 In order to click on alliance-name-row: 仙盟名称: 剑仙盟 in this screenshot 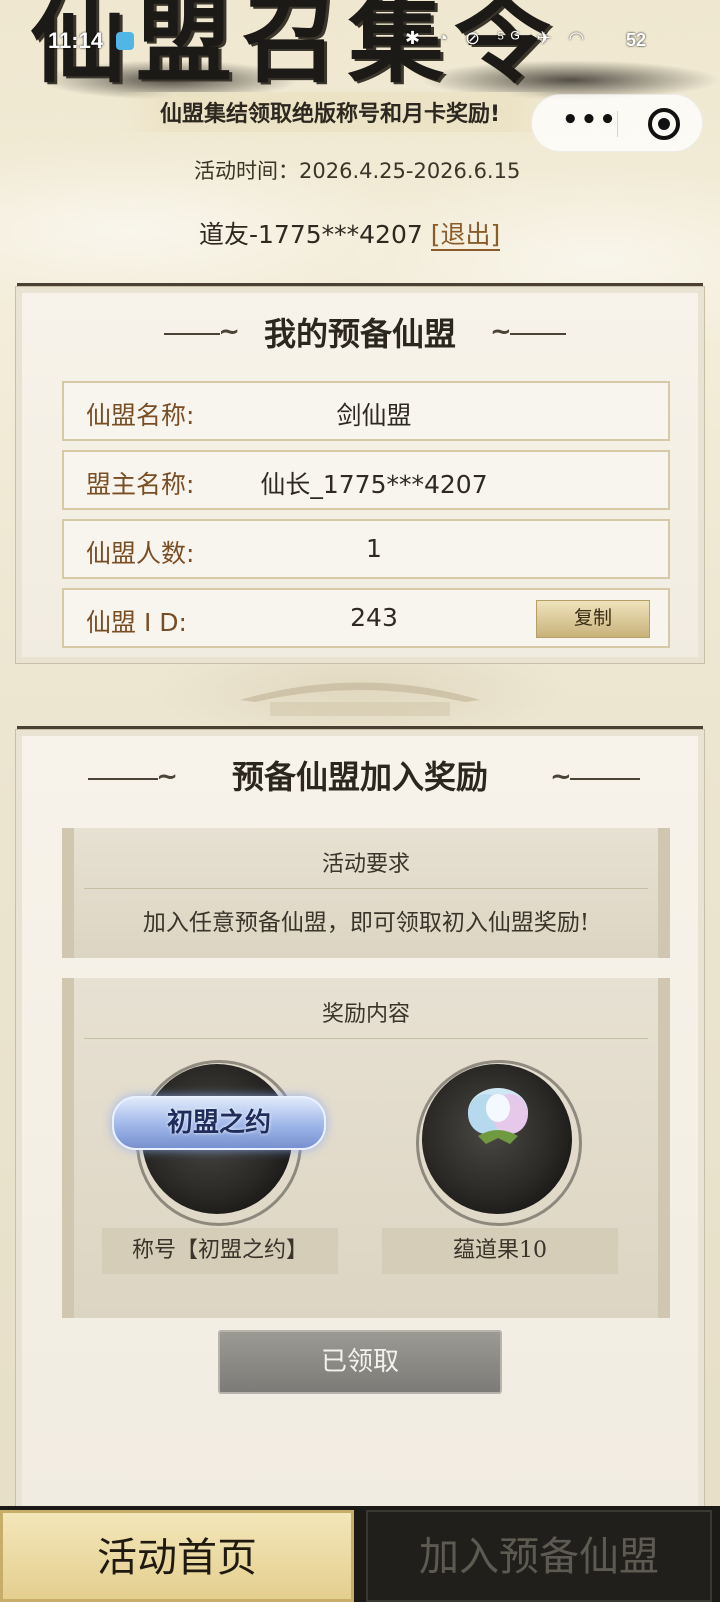, I will do `click(366, 411)`.